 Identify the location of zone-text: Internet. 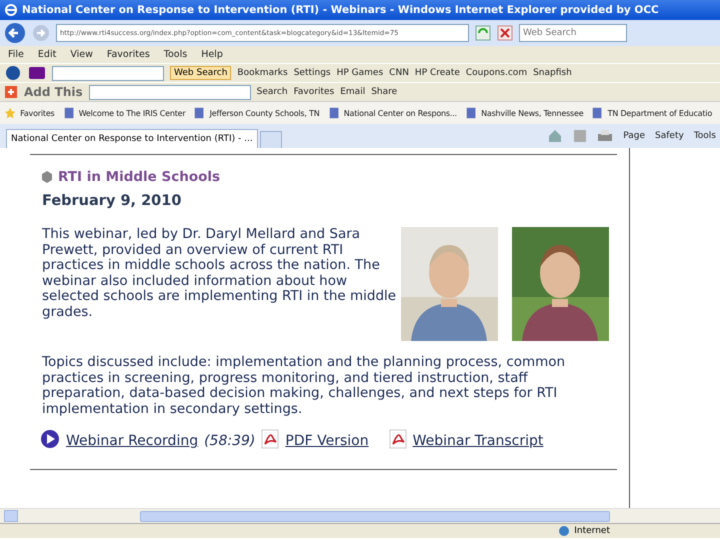
(592, 531).